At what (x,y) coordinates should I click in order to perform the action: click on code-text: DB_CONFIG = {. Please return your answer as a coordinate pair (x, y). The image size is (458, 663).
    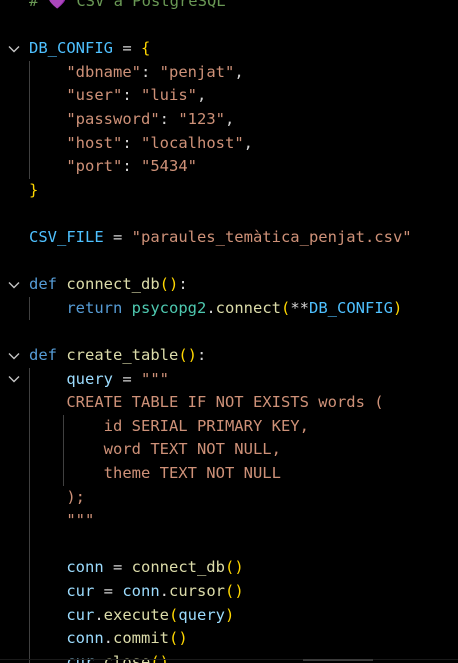
    Looking at the image, I should click on (89, 49).